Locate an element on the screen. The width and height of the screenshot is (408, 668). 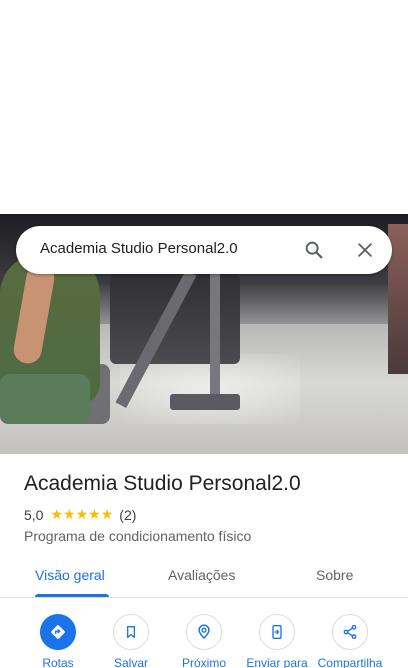
tab-bar: Visão geral Avaliações Sobre is located at coordinates (204, 577).